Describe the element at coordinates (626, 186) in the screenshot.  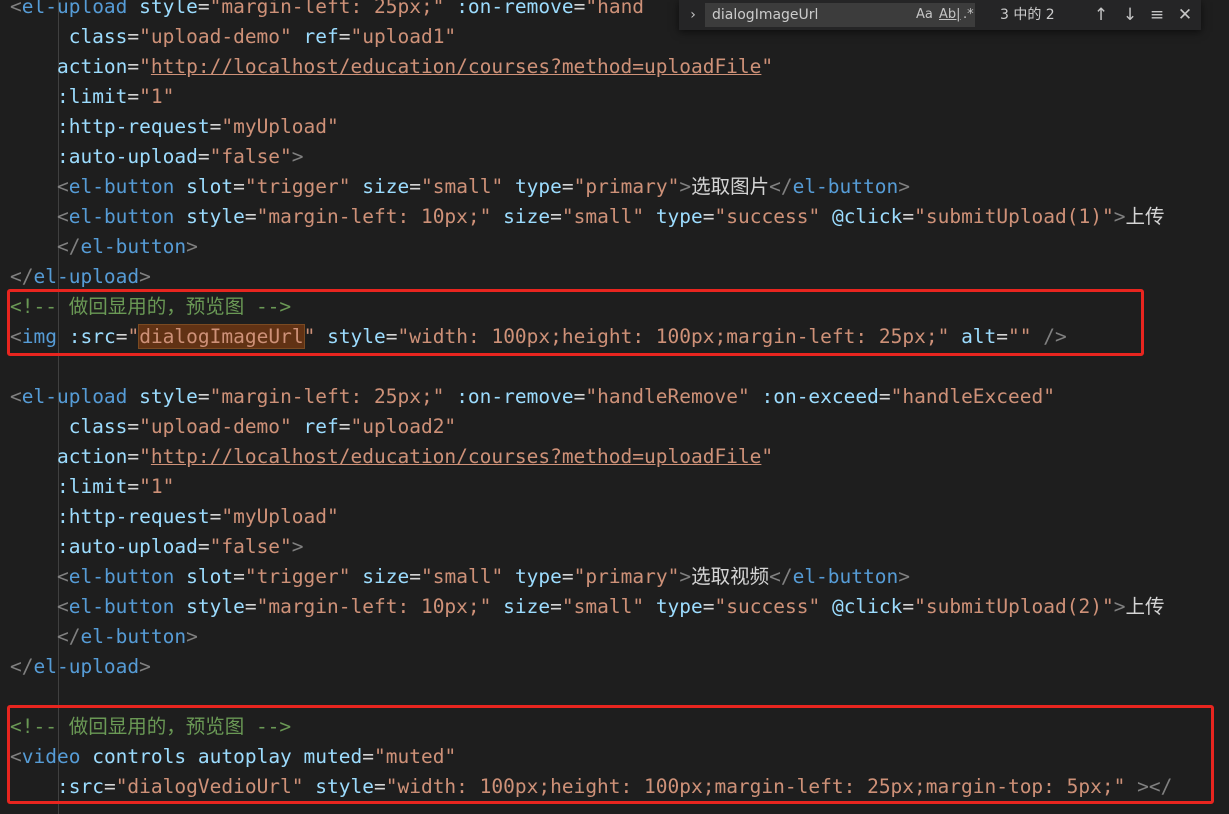
I see `code-token: "primary"` at that location.